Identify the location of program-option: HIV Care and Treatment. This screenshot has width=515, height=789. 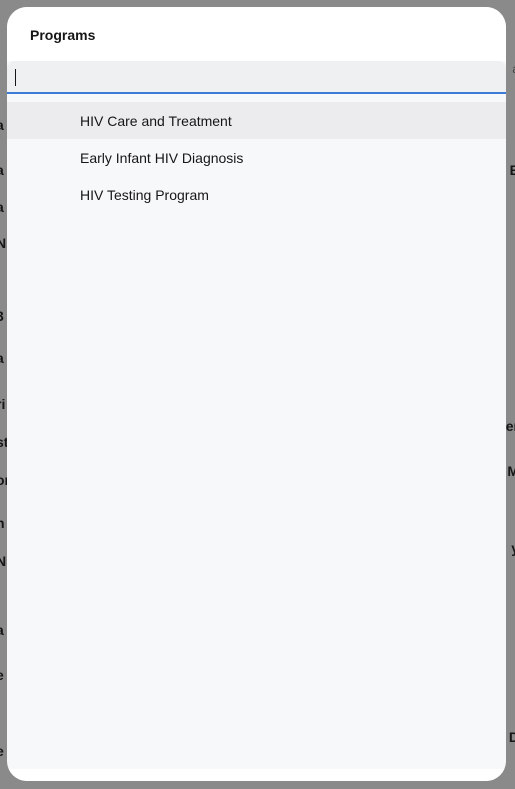
(256, 120).